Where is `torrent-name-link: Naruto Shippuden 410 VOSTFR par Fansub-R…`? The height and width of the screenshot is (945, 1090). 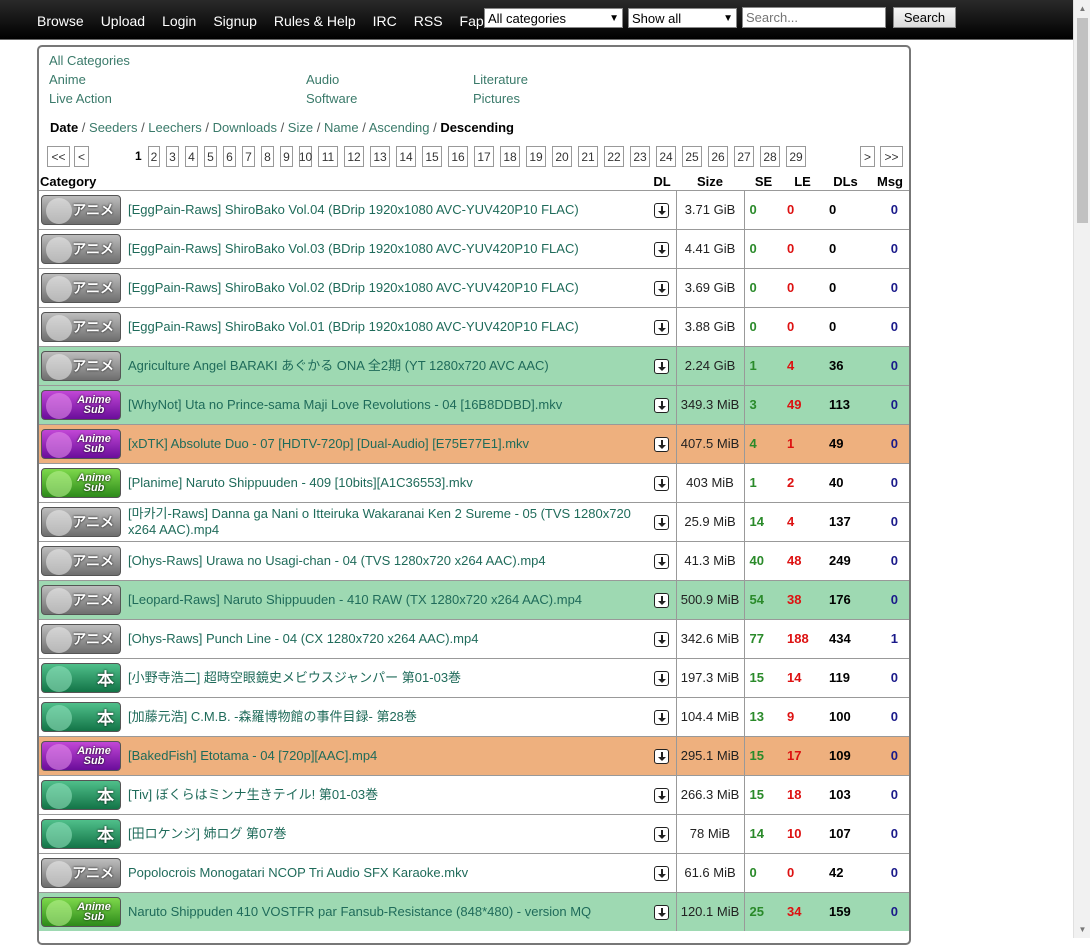 torrent-name-link: Naruto Shippuden 410 VOSTFR par Fansub-R… is located at coordinates (386, 912).